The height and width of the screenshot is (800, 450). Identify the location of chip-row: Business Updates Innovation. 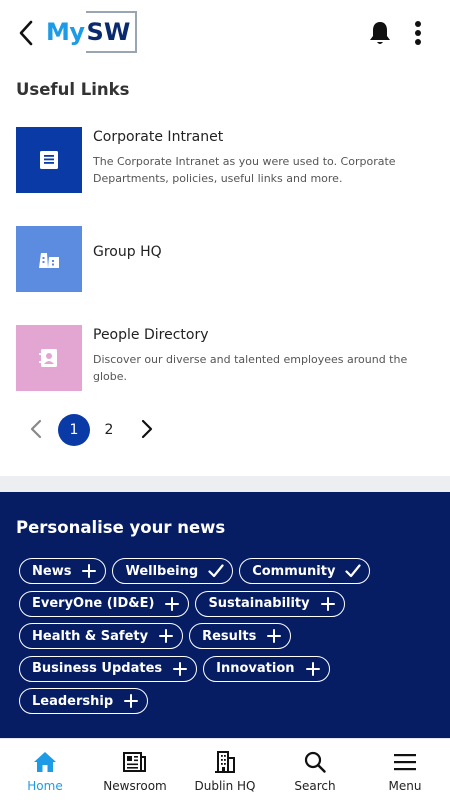
(229, 668).